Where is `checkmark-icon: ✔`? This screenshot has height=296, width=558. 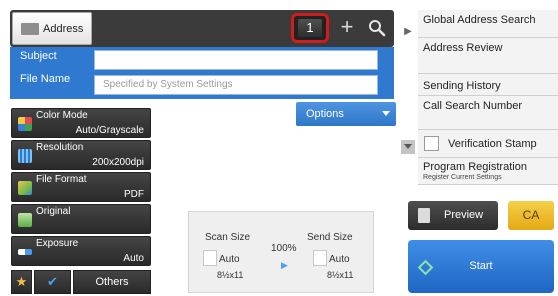 checkmark-icon: ✔ is located at coordinates (52, 281).